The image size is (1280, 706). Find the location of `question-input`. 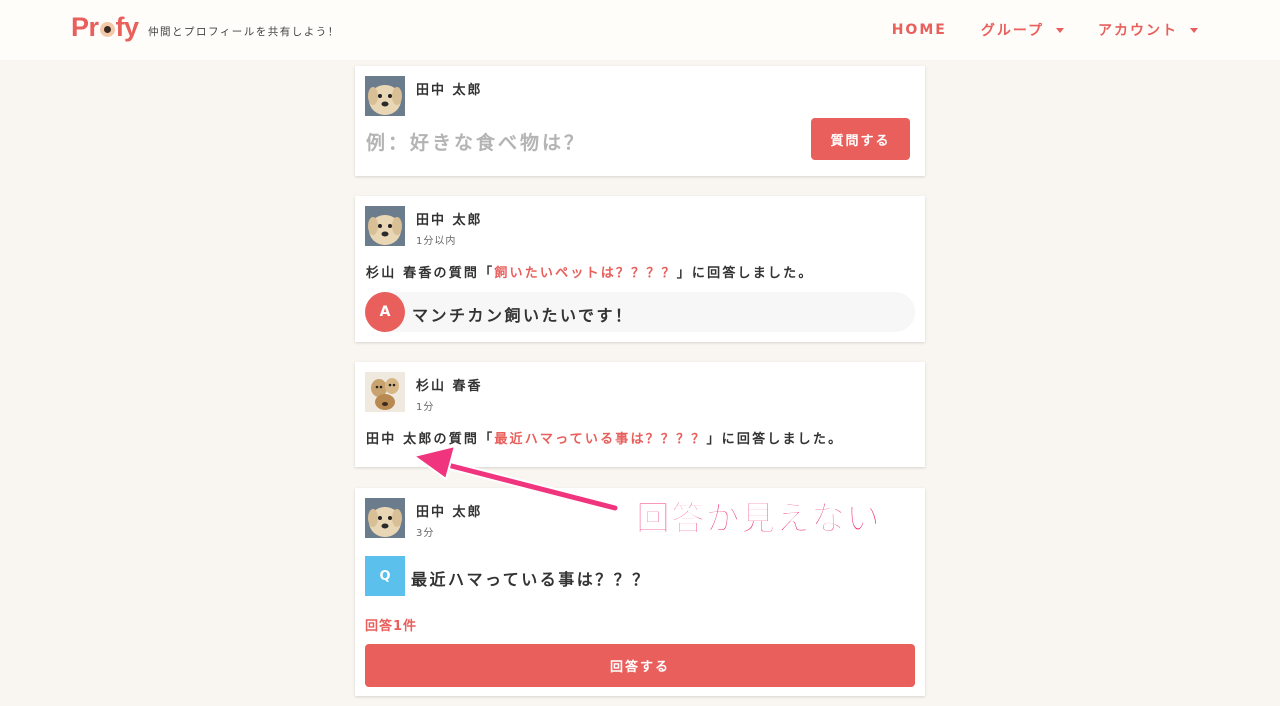

question-input is located at coordinates (583, 143).